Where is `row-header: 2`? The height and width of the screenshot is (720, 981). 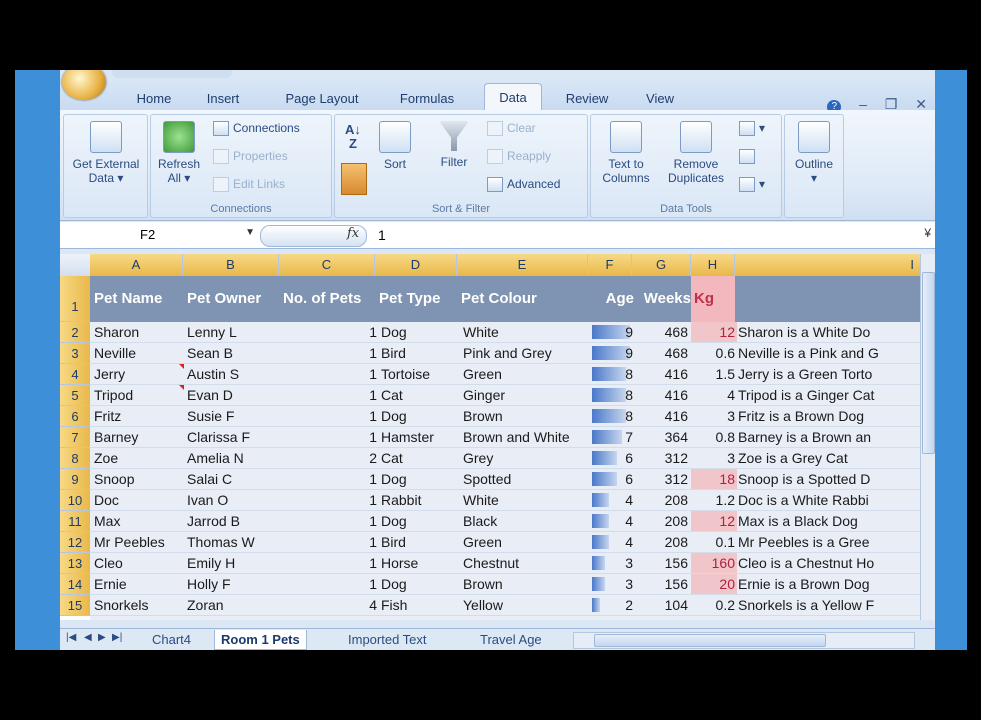
row-header: 2 is located at coordinates (75, 332).